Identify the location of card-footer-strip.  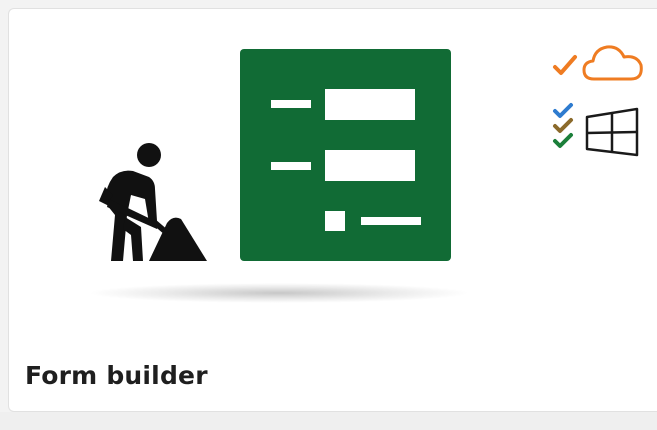
(328, 421).